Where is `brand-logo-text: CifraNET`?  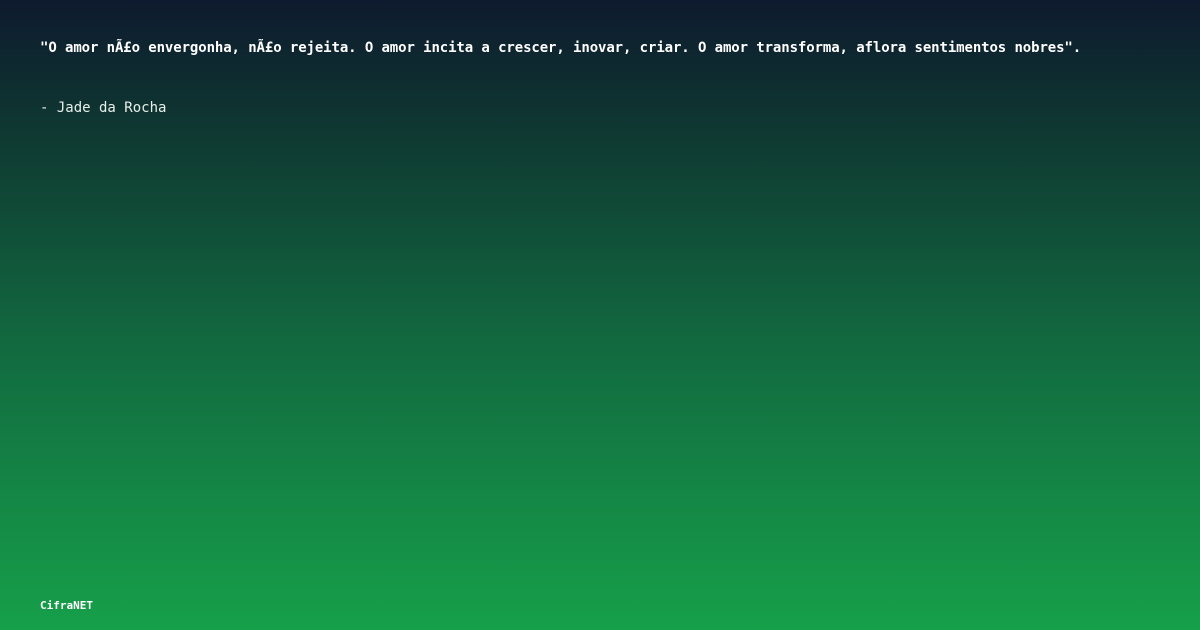 brand-logo-text: CifraNET is located at coordinates (66, 605).